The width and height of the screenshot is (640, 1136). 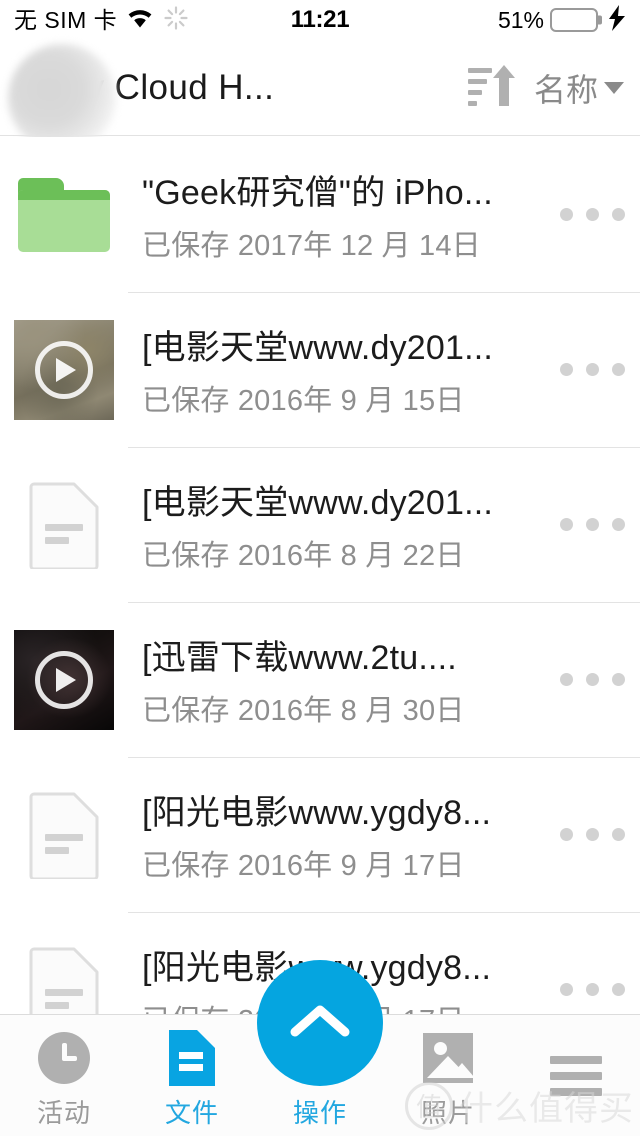 What do you see at coordinates (303, 401) in the screenshot?
I see `list-item-subtitle: 已保存 2016年 9 月 15日` at bounding box center [303, 401].